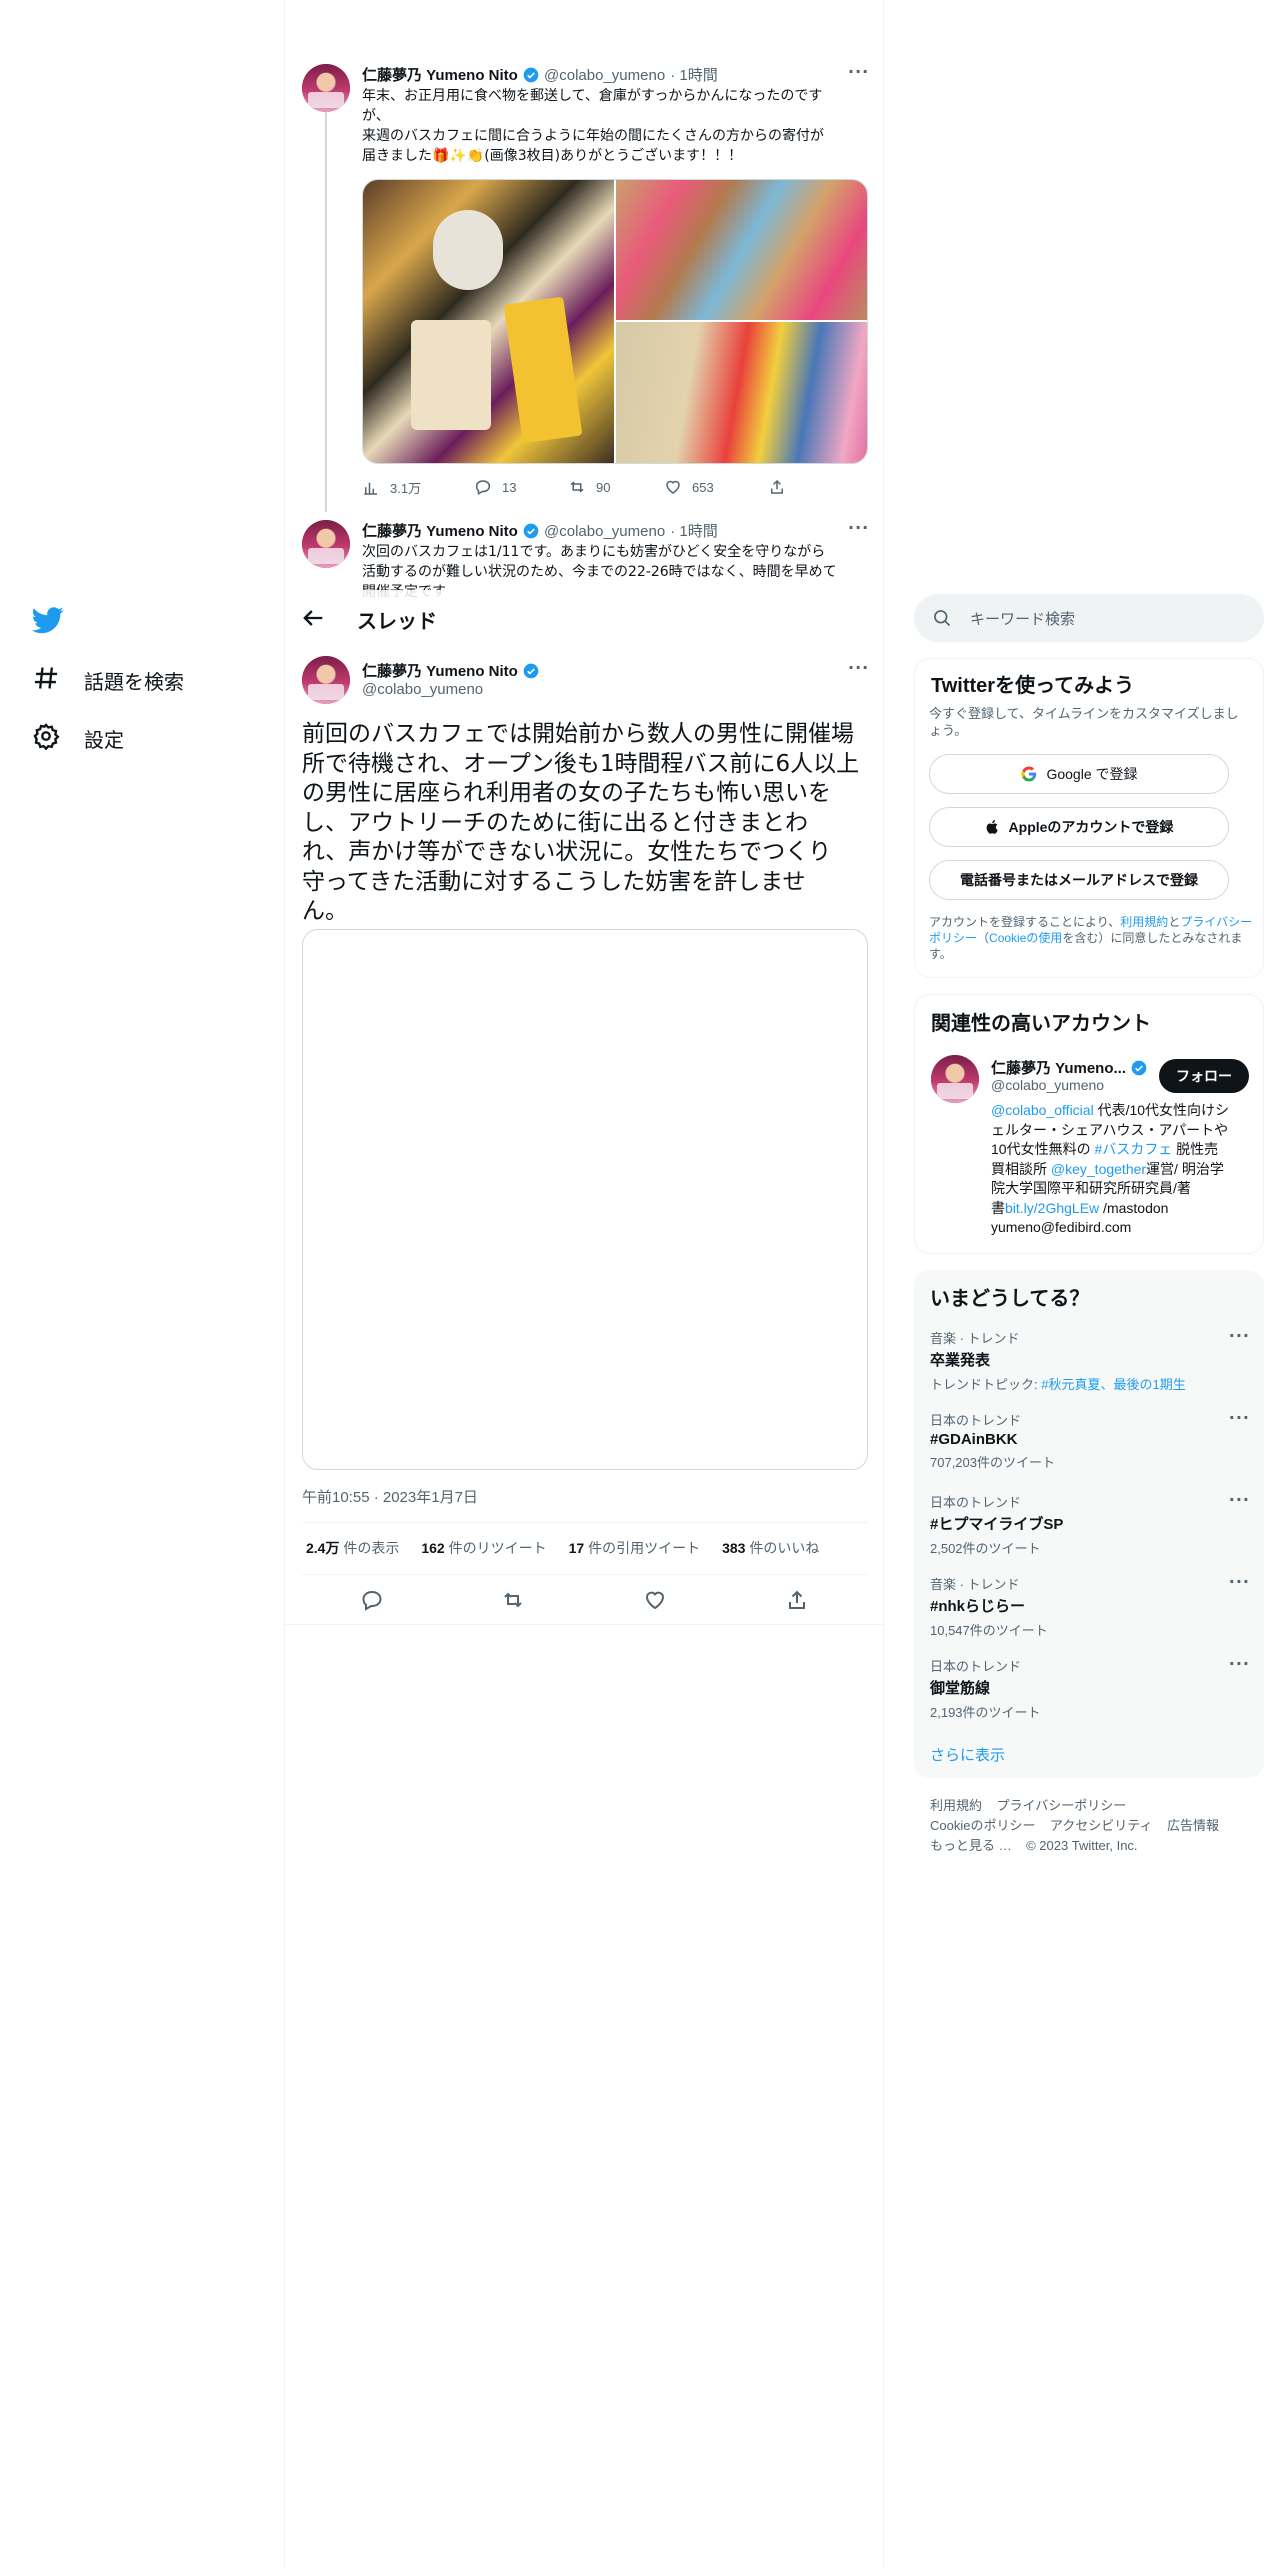 The height and width of the screenshot is (2568, 1284). What do you see at coordinates (1133, 1149) in the screenshot?
I see `bio-link: #バスカフェ` at bounding box center [1133, 1149].